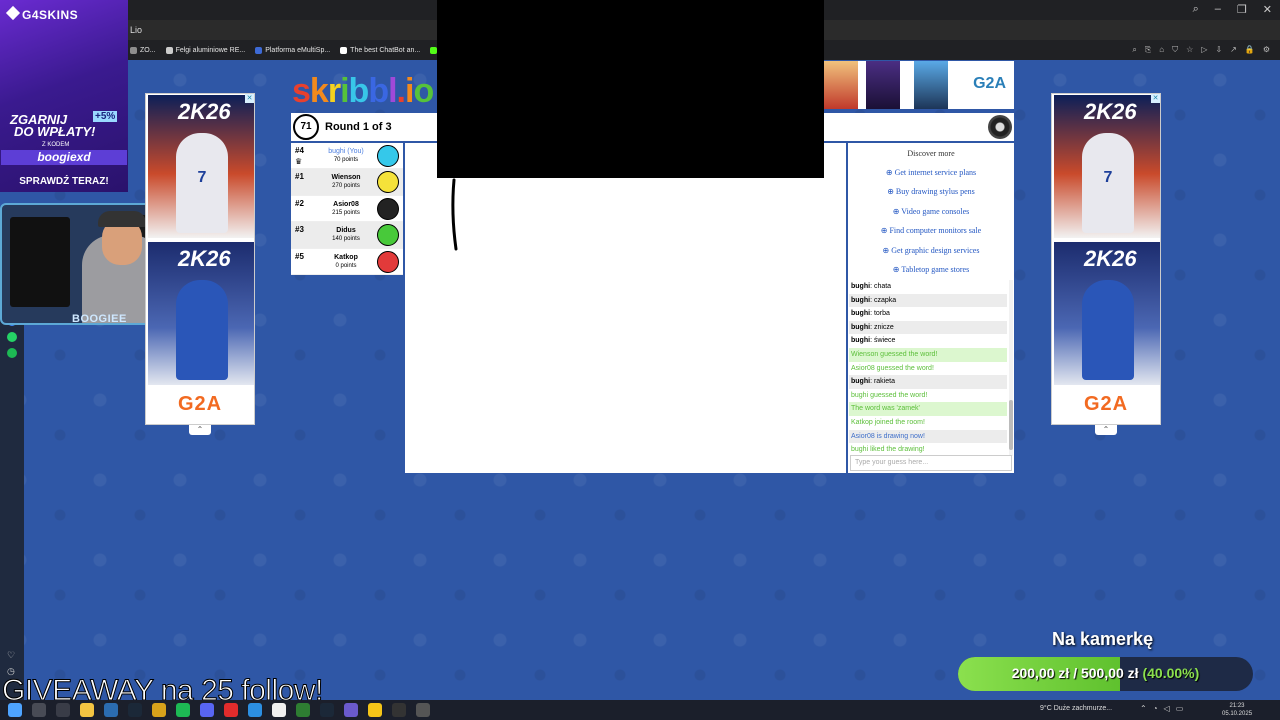 The height and width of the screenshot is (720, 1280). Describe the element at coordinates (231, 710) in the screenshot. I see `opera-icon` at that location.